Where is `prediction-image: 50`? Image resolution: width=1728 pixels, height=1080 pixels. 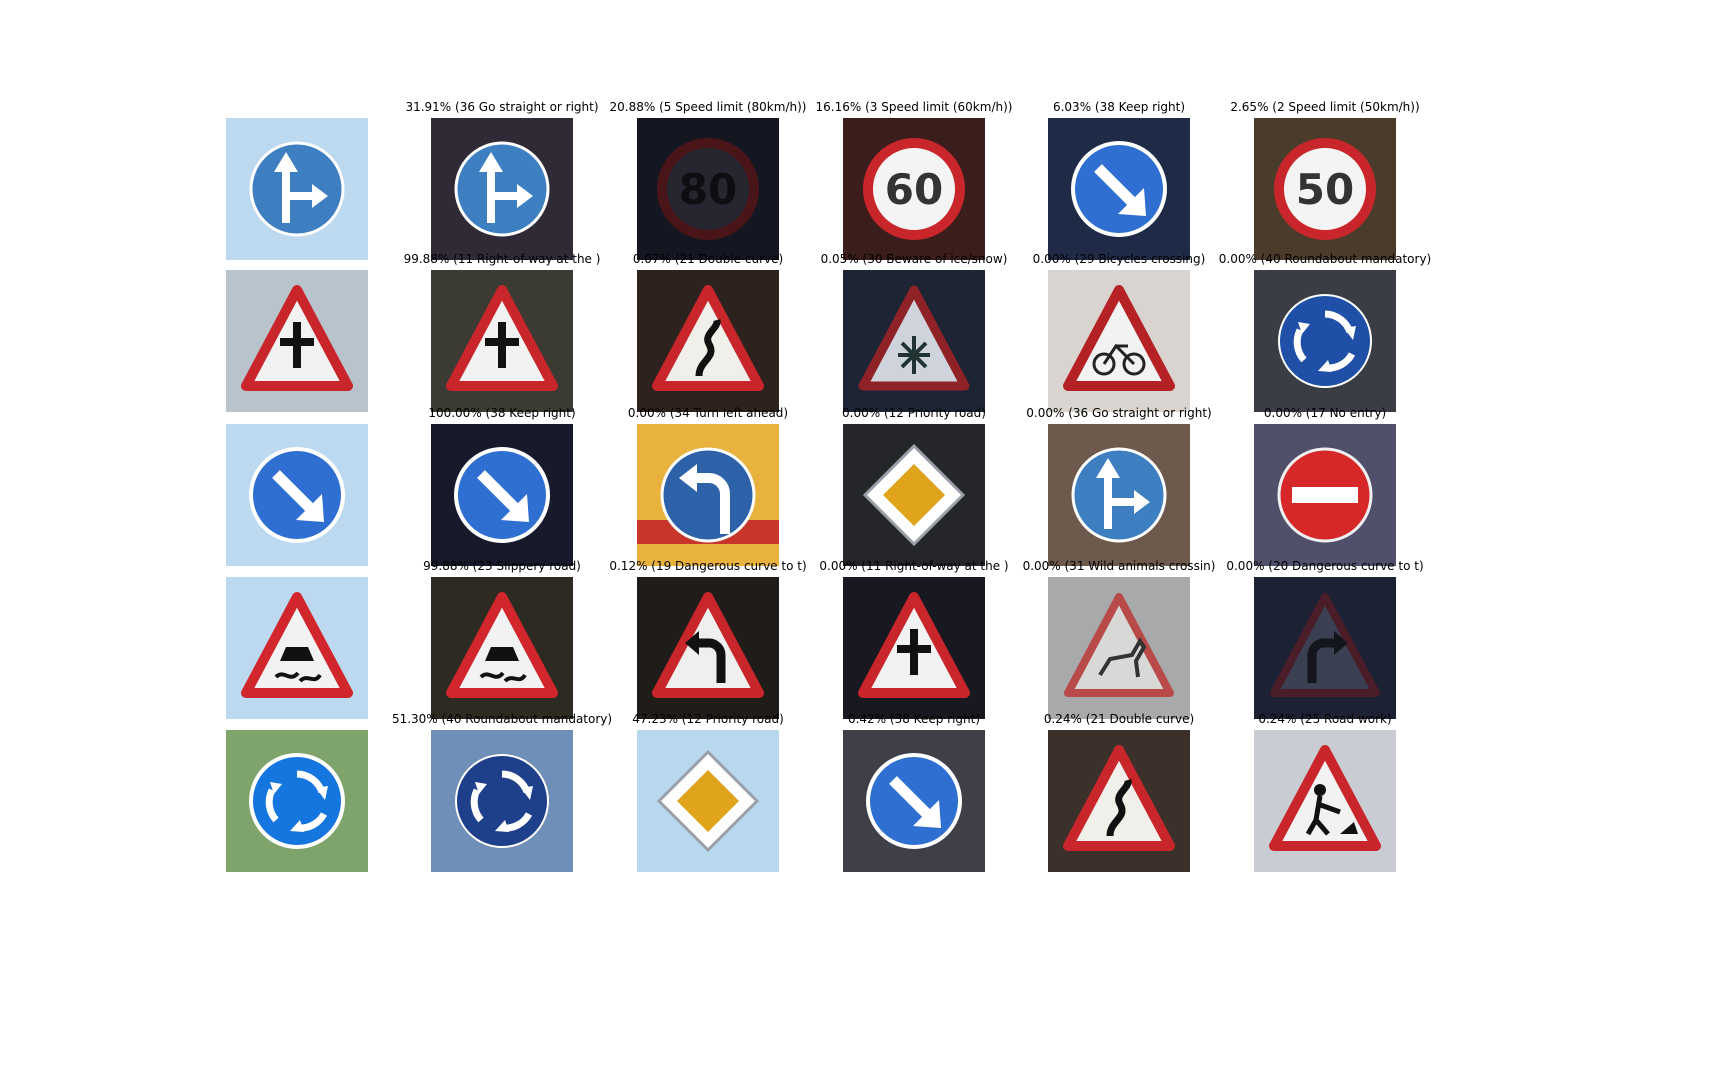 prediction-image: 50 is located at coordinates (1325, 189).